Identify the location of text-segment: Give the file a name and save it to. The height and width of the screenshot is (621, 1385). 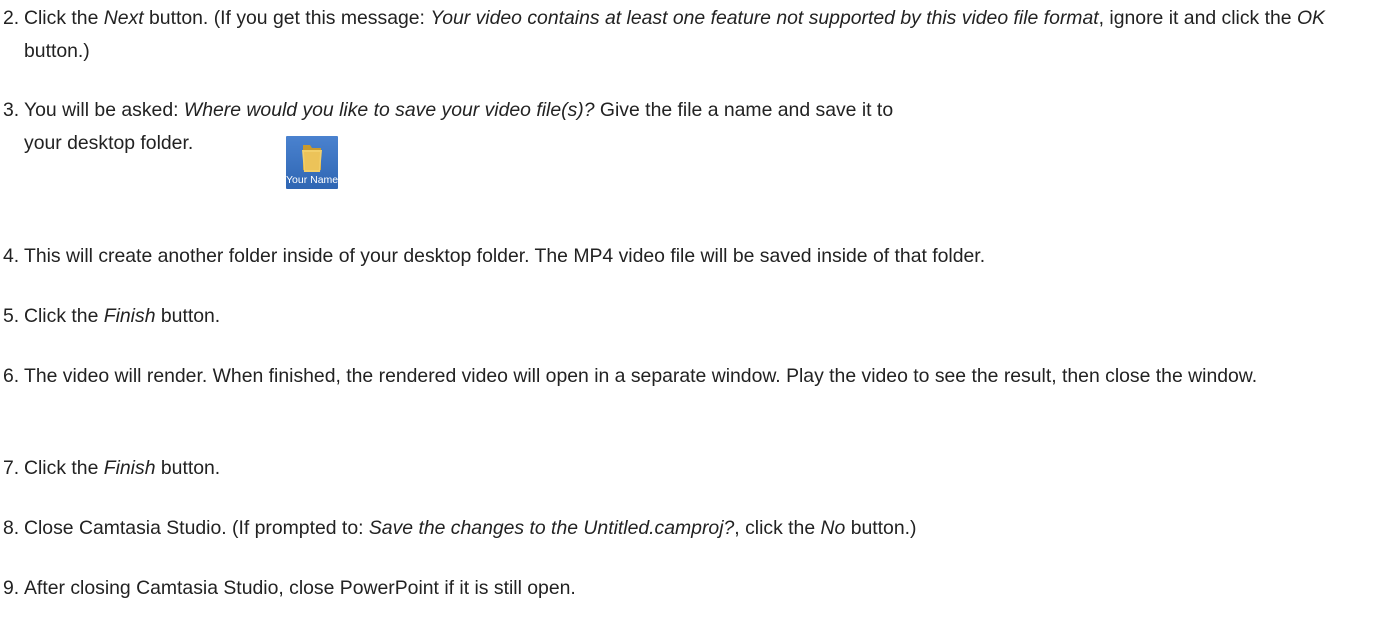
(744, 110).